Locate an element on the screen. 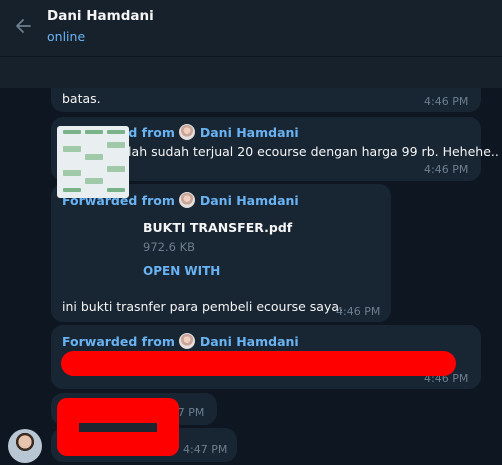 This screenshot has width=502, height=465. pdf-thumbnail-icon is located at coordinates (93, 162).